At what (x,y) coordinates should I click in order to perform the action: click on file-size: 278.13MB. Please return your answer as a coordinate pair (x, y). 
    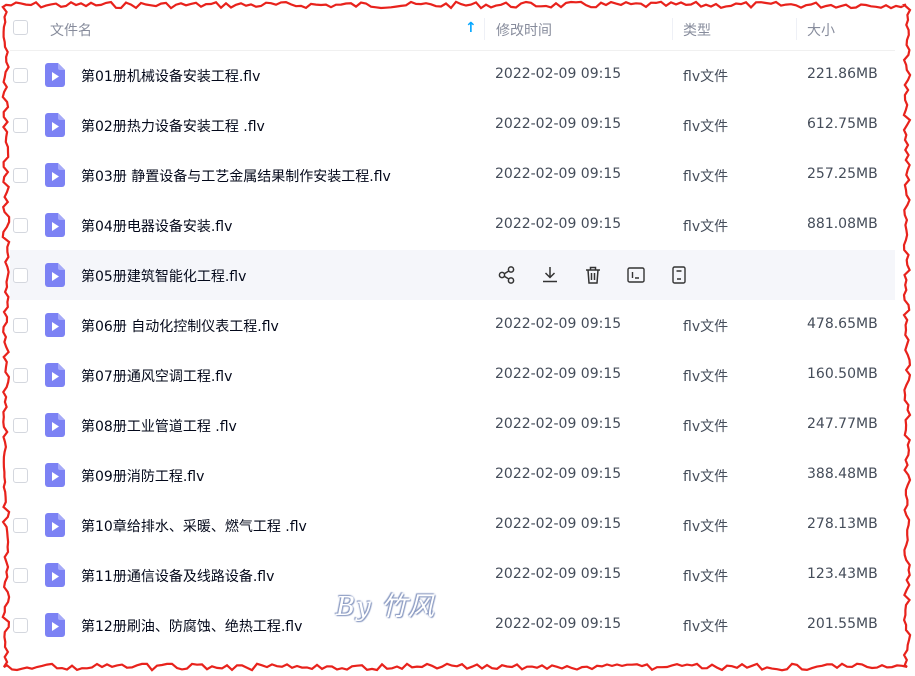
    Looking at the image, I should click on (842, 524).